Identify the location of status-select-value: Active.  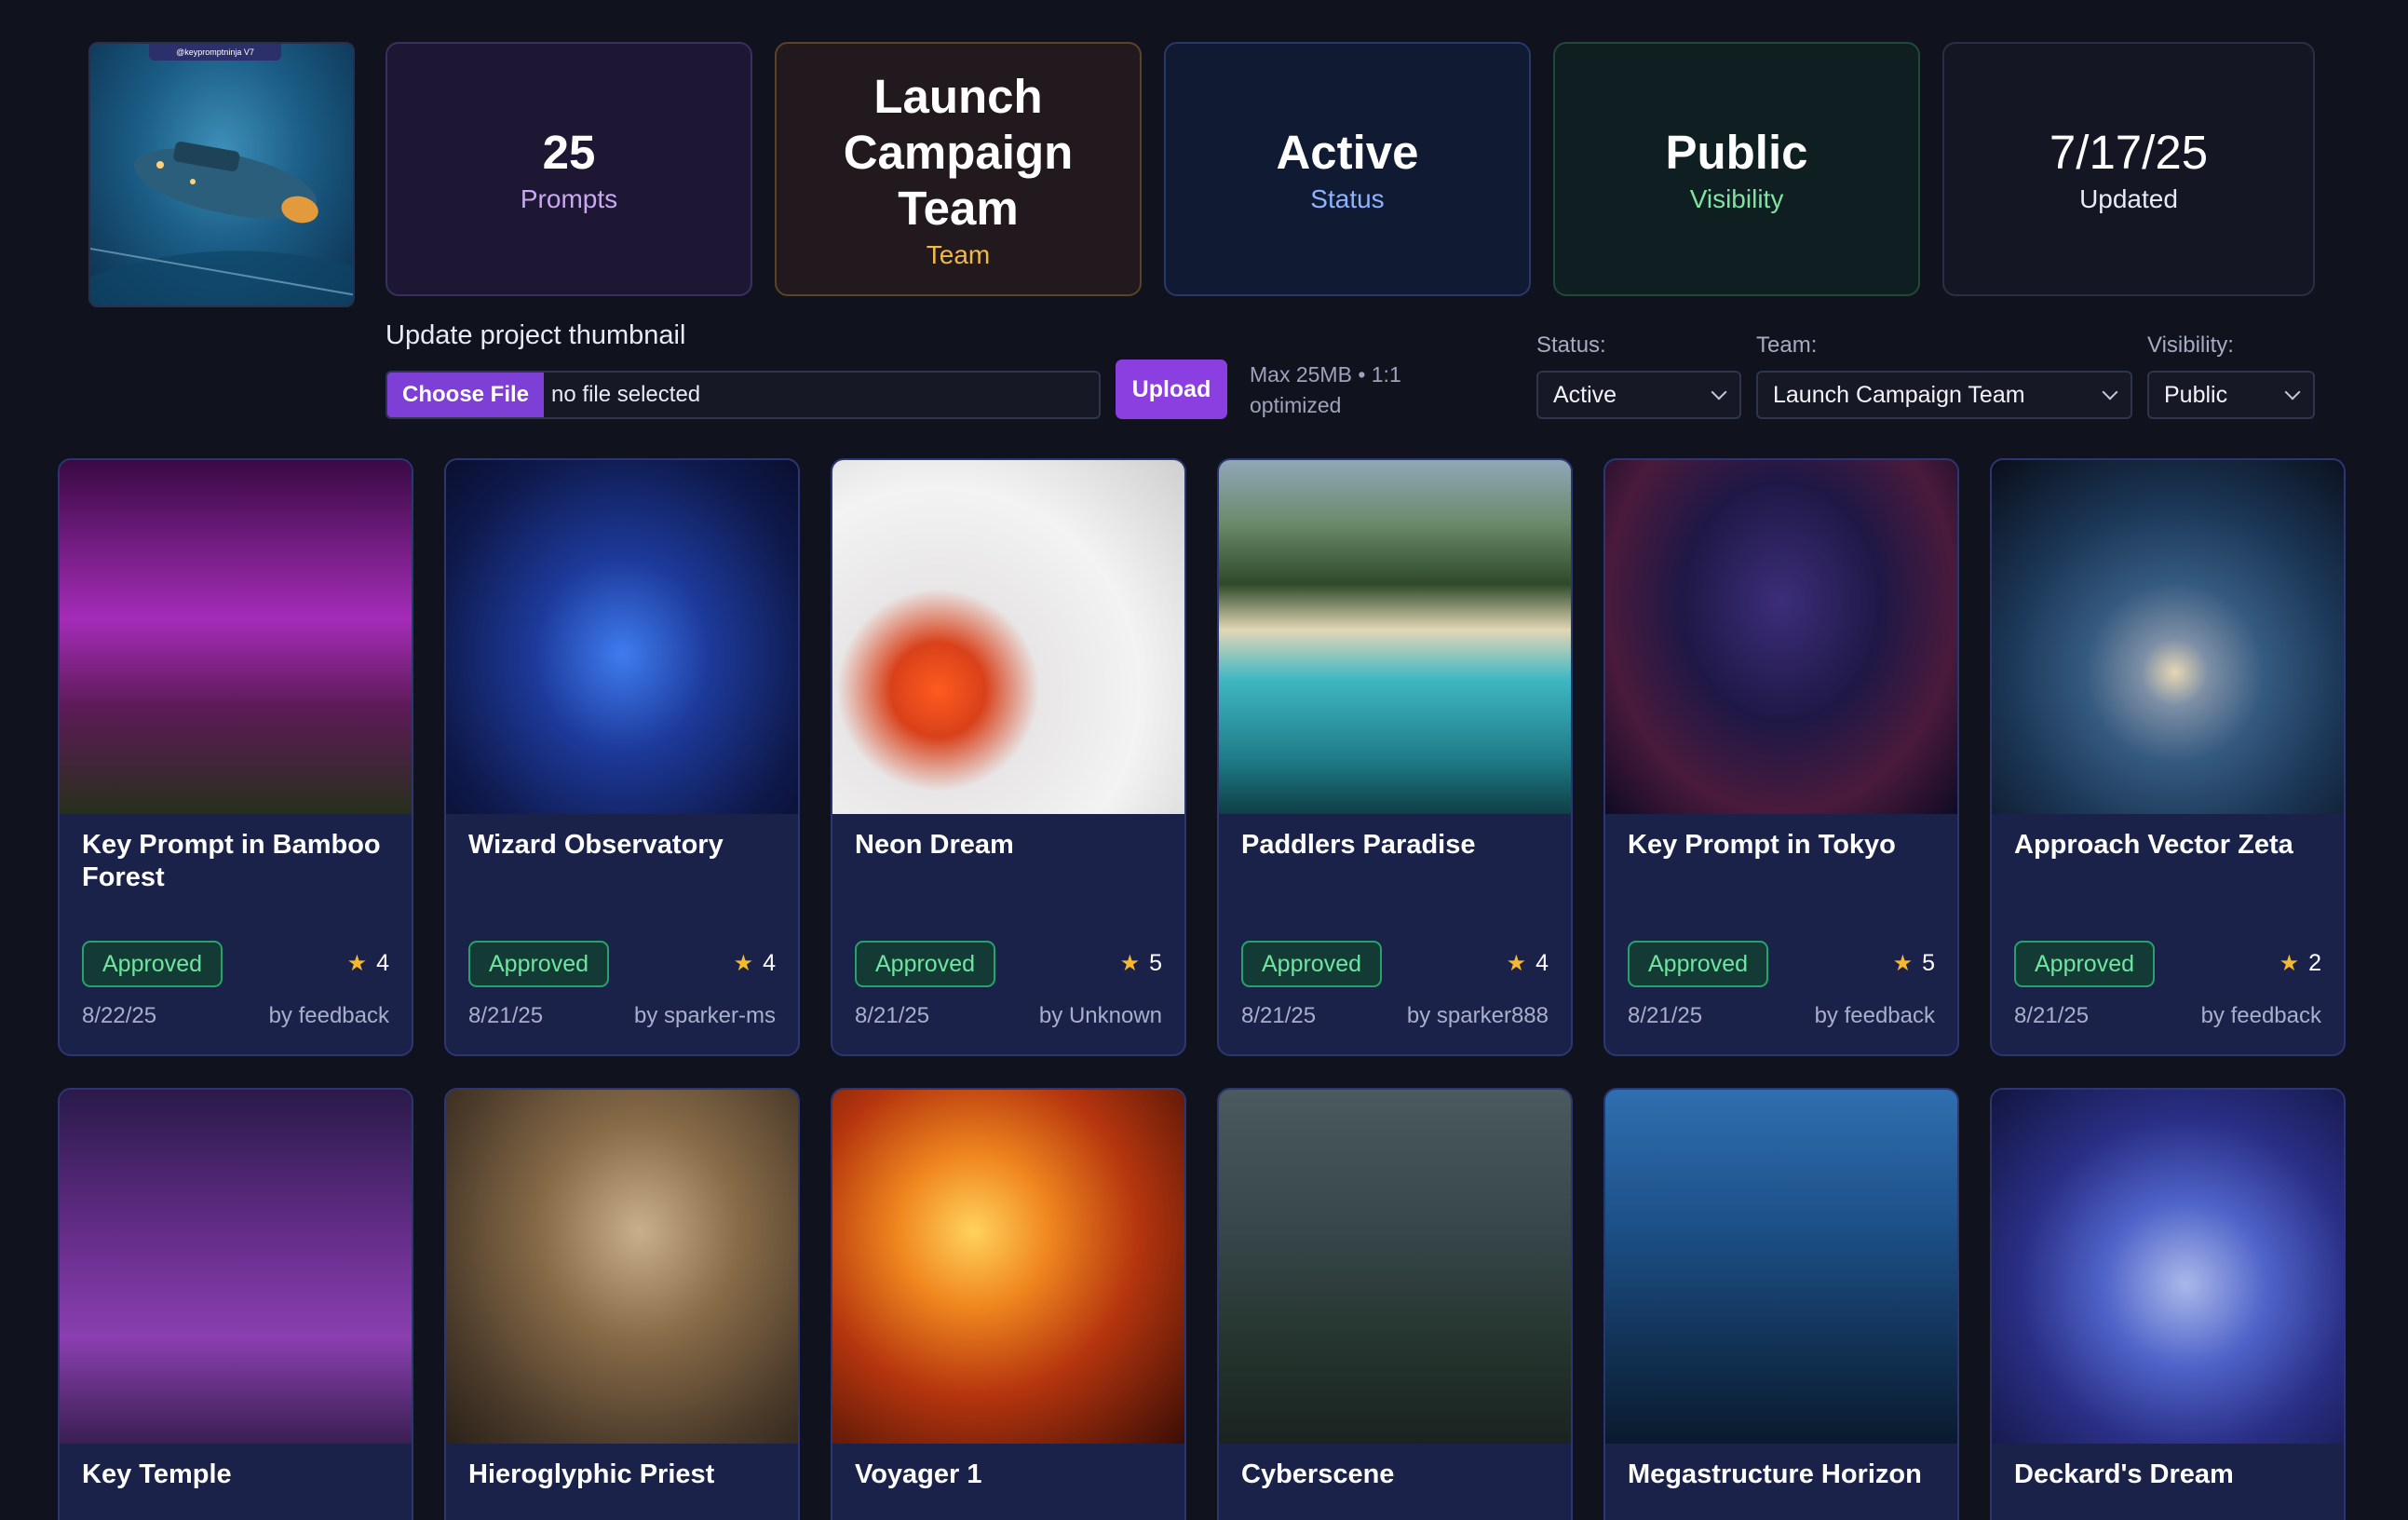
(1585, 395).